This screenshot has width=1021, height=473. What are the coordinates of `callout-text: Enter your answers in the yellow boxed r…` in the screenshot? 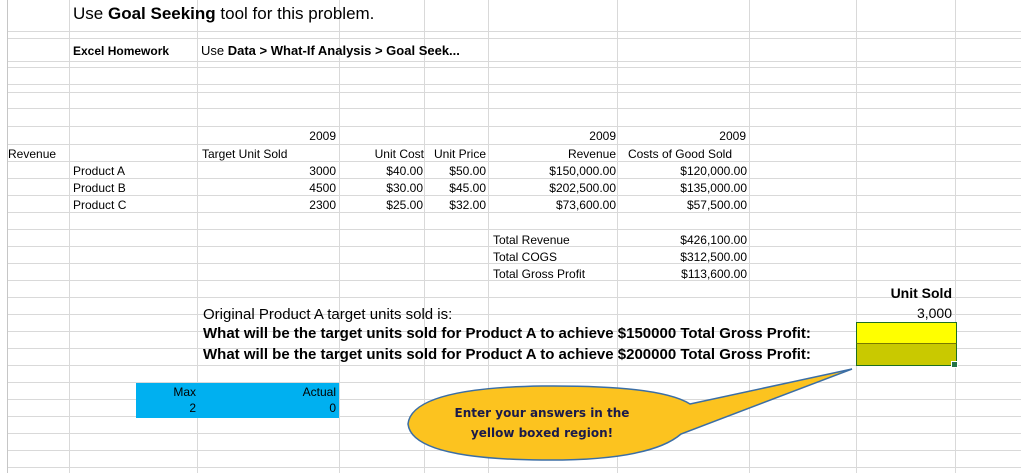 It's located at (542, 423).